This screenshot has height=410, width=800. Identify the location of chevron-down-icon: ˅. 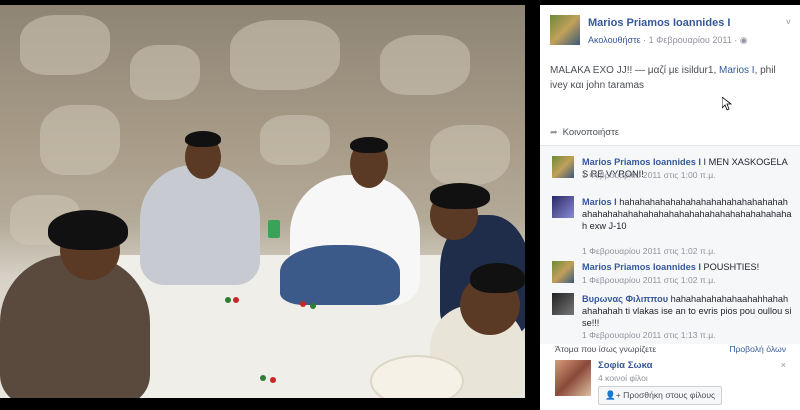
(788, 22).